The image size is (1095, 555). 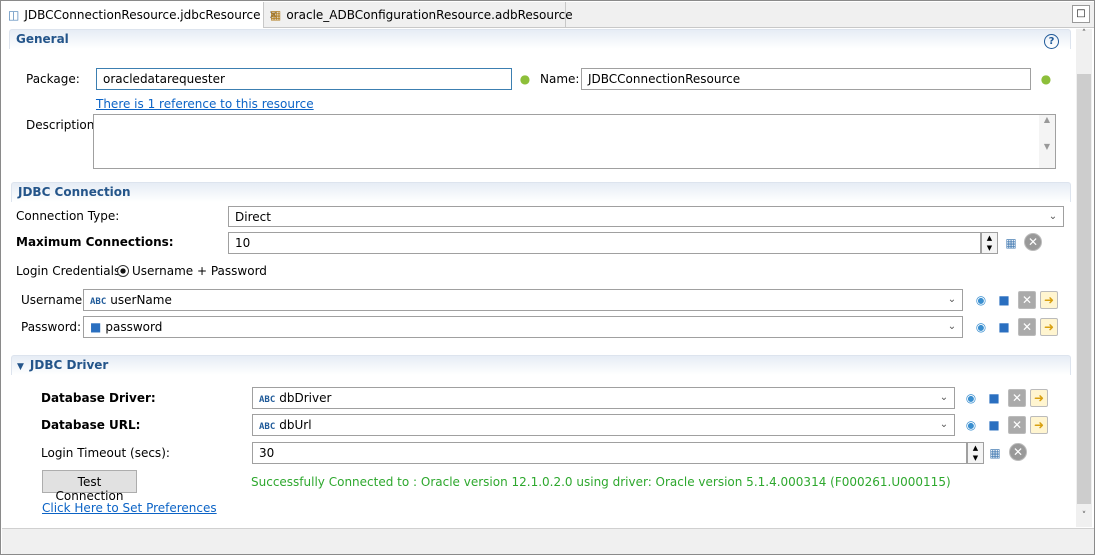 I want to click on collapse-icon: ▼, so click(x=20, y=367).